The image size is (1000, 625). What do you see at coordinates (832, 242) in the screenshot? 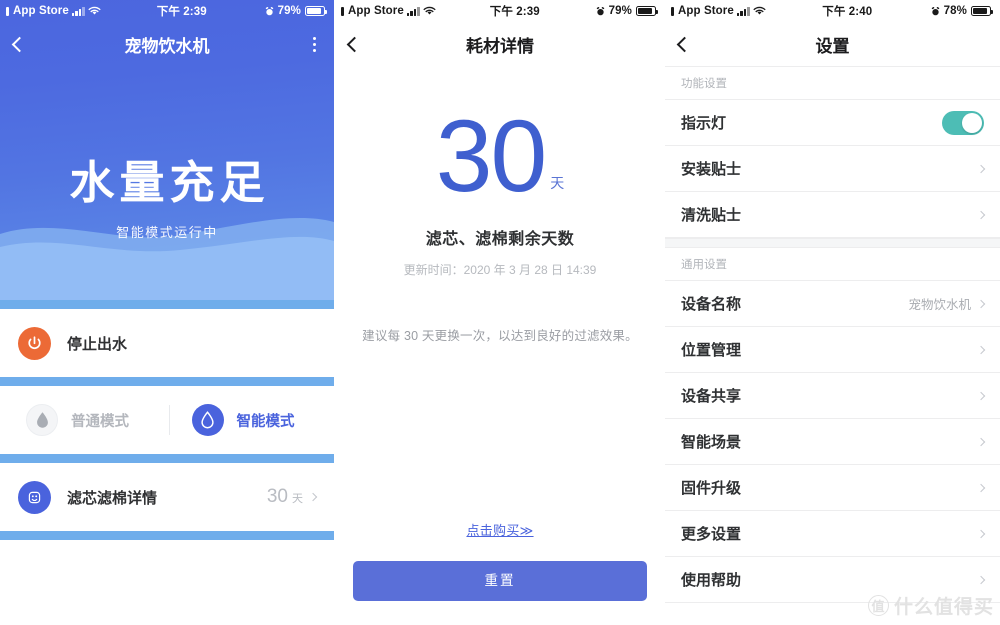
I see `settings-group-gap` at bounding box center [832, 242].